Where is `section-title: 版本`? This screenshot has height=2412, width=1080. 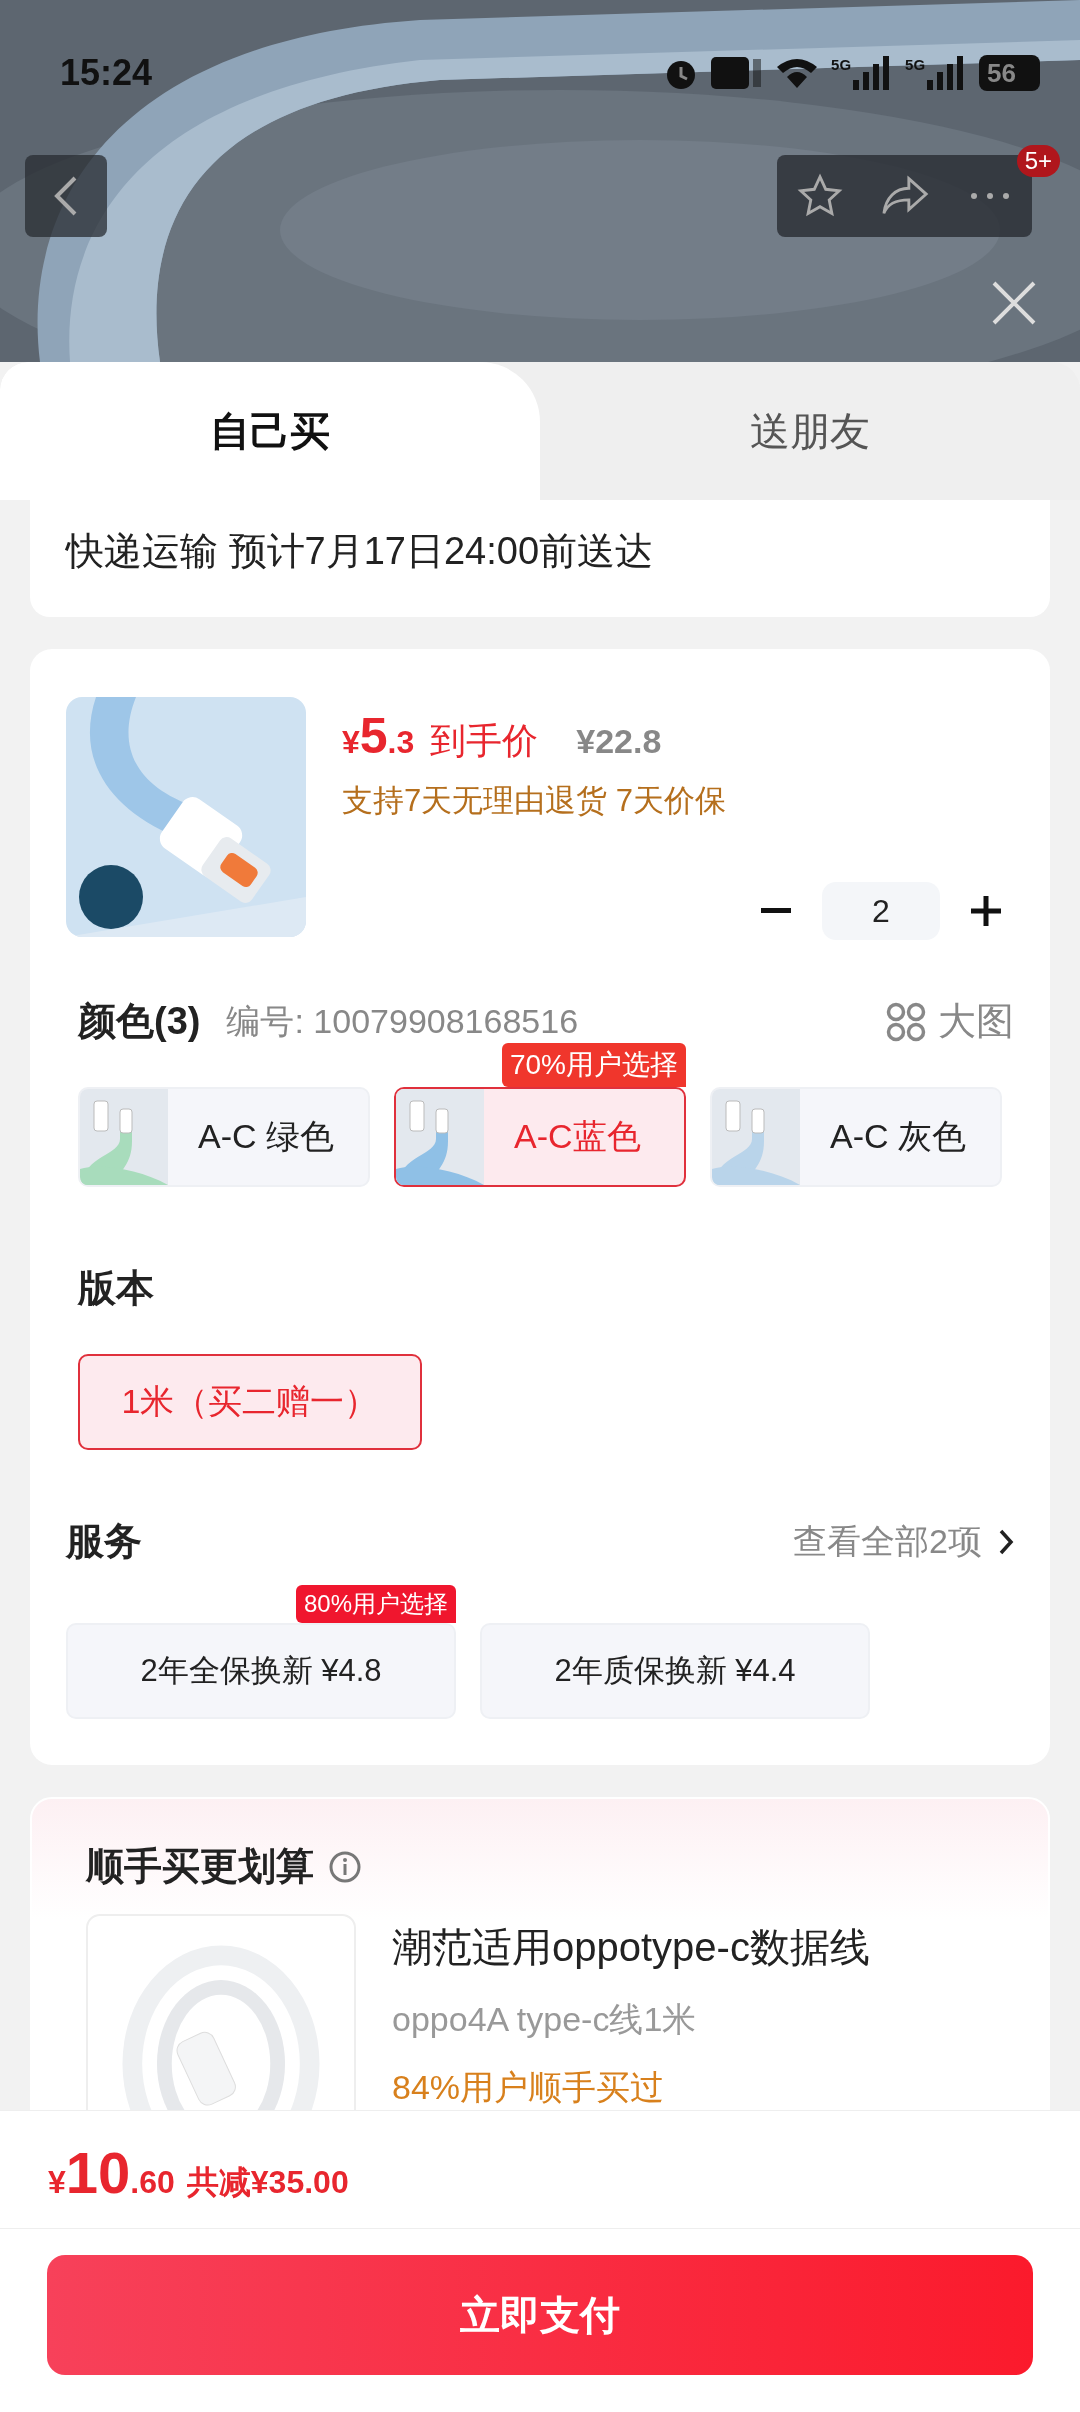 section-title: 版本 is located at coordinates (116, 1288).